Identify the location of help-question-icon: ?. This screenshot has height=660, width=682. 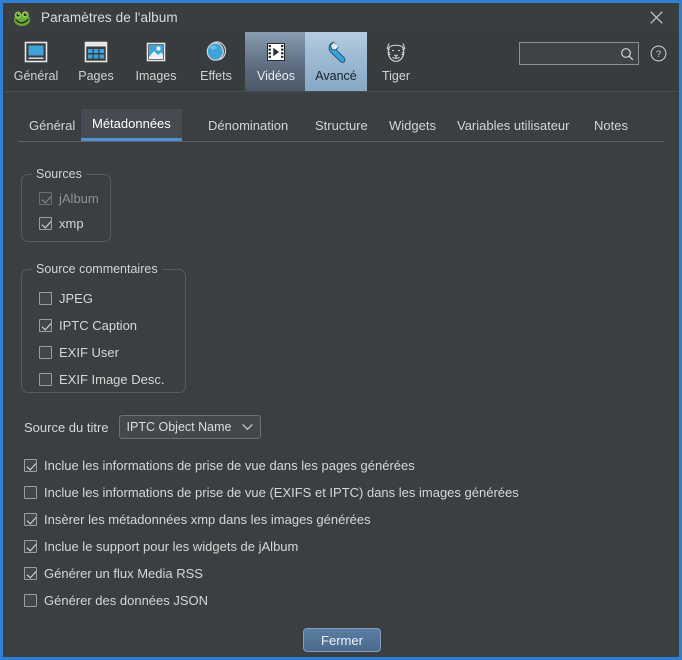
(658, 53).